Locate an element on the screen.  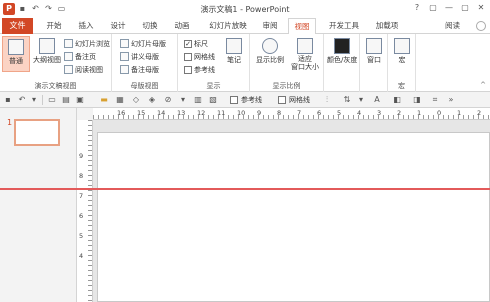
outline-view-label: 大纲视图 is located at coordinates (47, 60).